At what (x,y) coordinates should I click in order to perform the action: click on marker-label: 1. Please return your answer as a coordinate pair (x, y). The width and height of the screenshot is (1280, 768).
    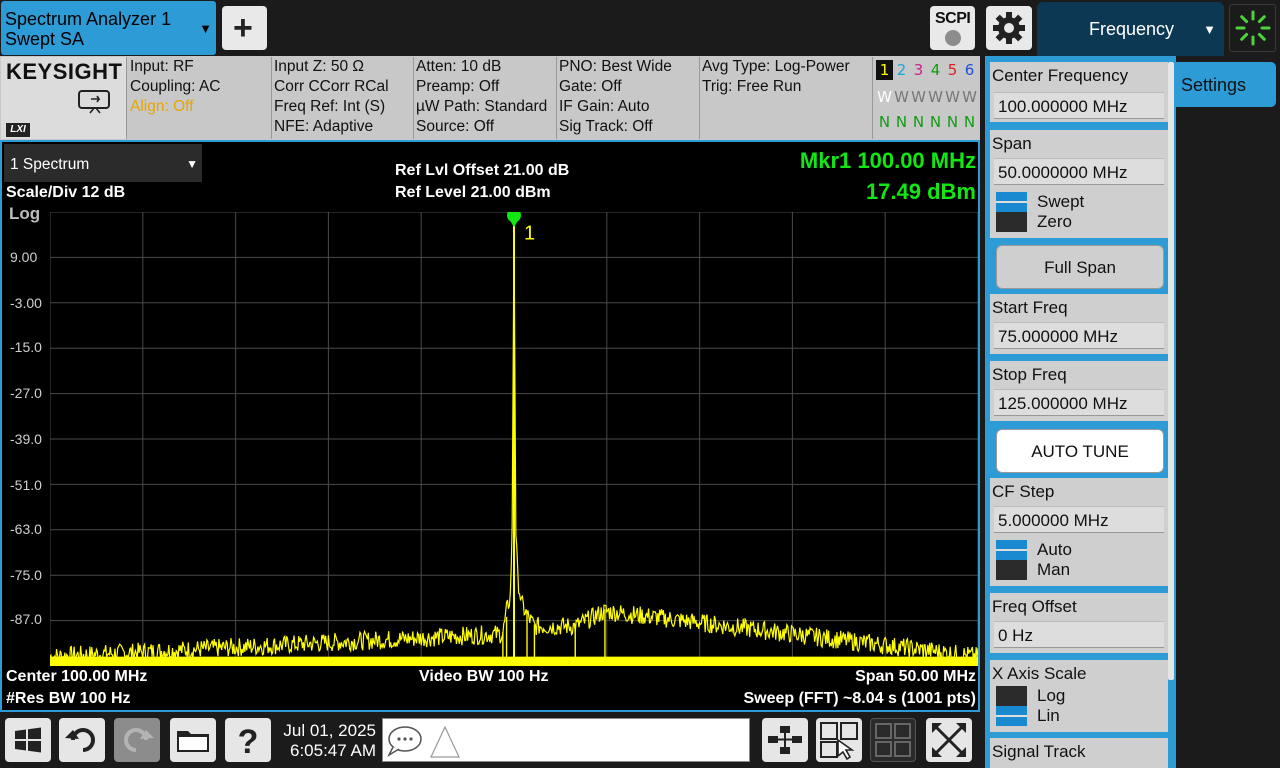
    Looking at the image, I should click on (529, 233).